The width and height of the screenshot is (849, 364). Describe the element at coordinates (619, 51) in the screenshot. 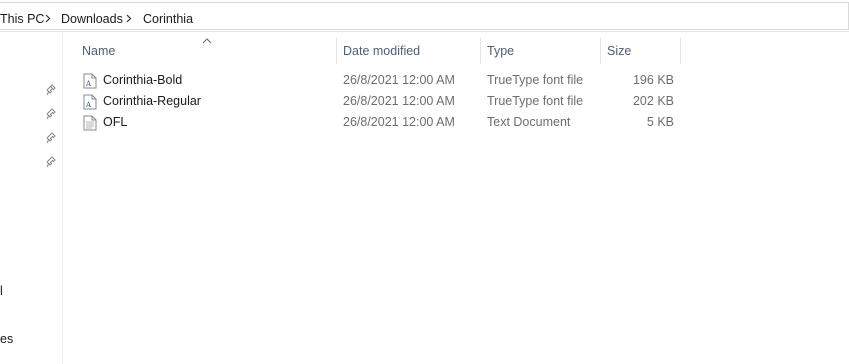

I see `column-header-size: Size` at that location.